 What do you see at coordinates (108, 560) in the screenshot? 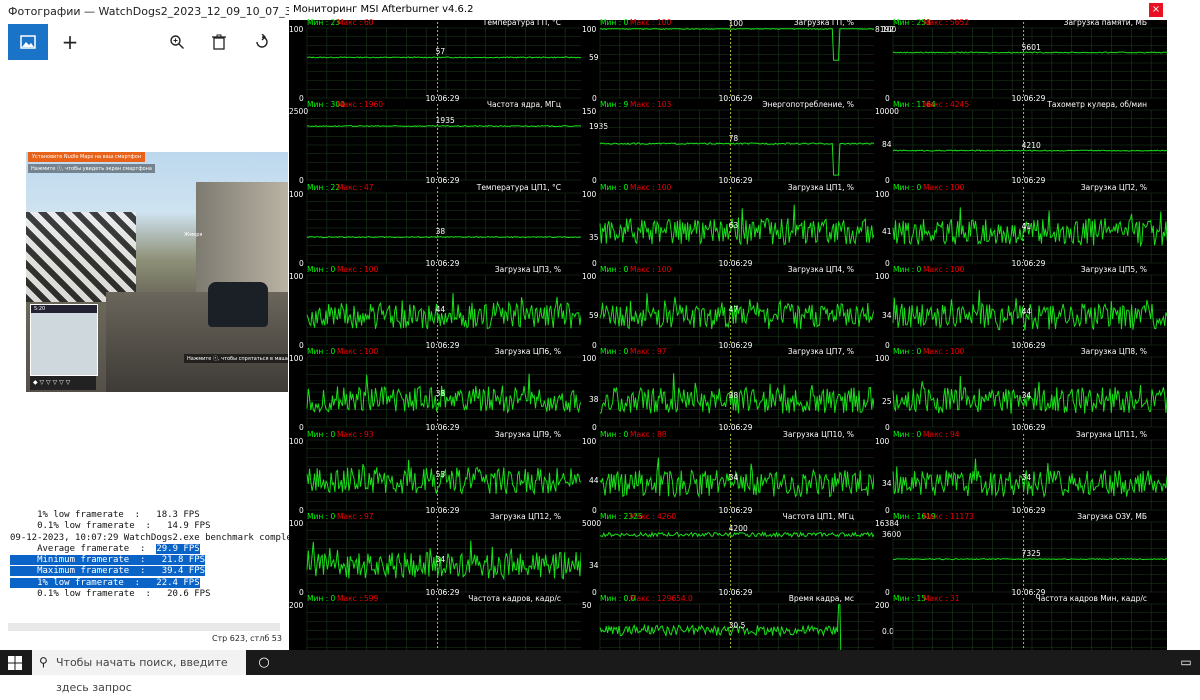
I see `log-line: Minimum framerate : 21.8 FPS` at bounding box center [108, 560].